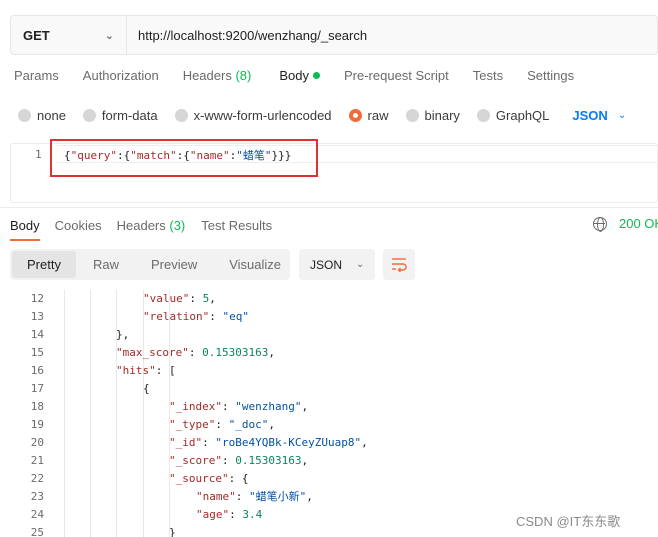 The height and width of the screenshot is (537, 658). I want to click on json-value: 5, so click(206, 298).